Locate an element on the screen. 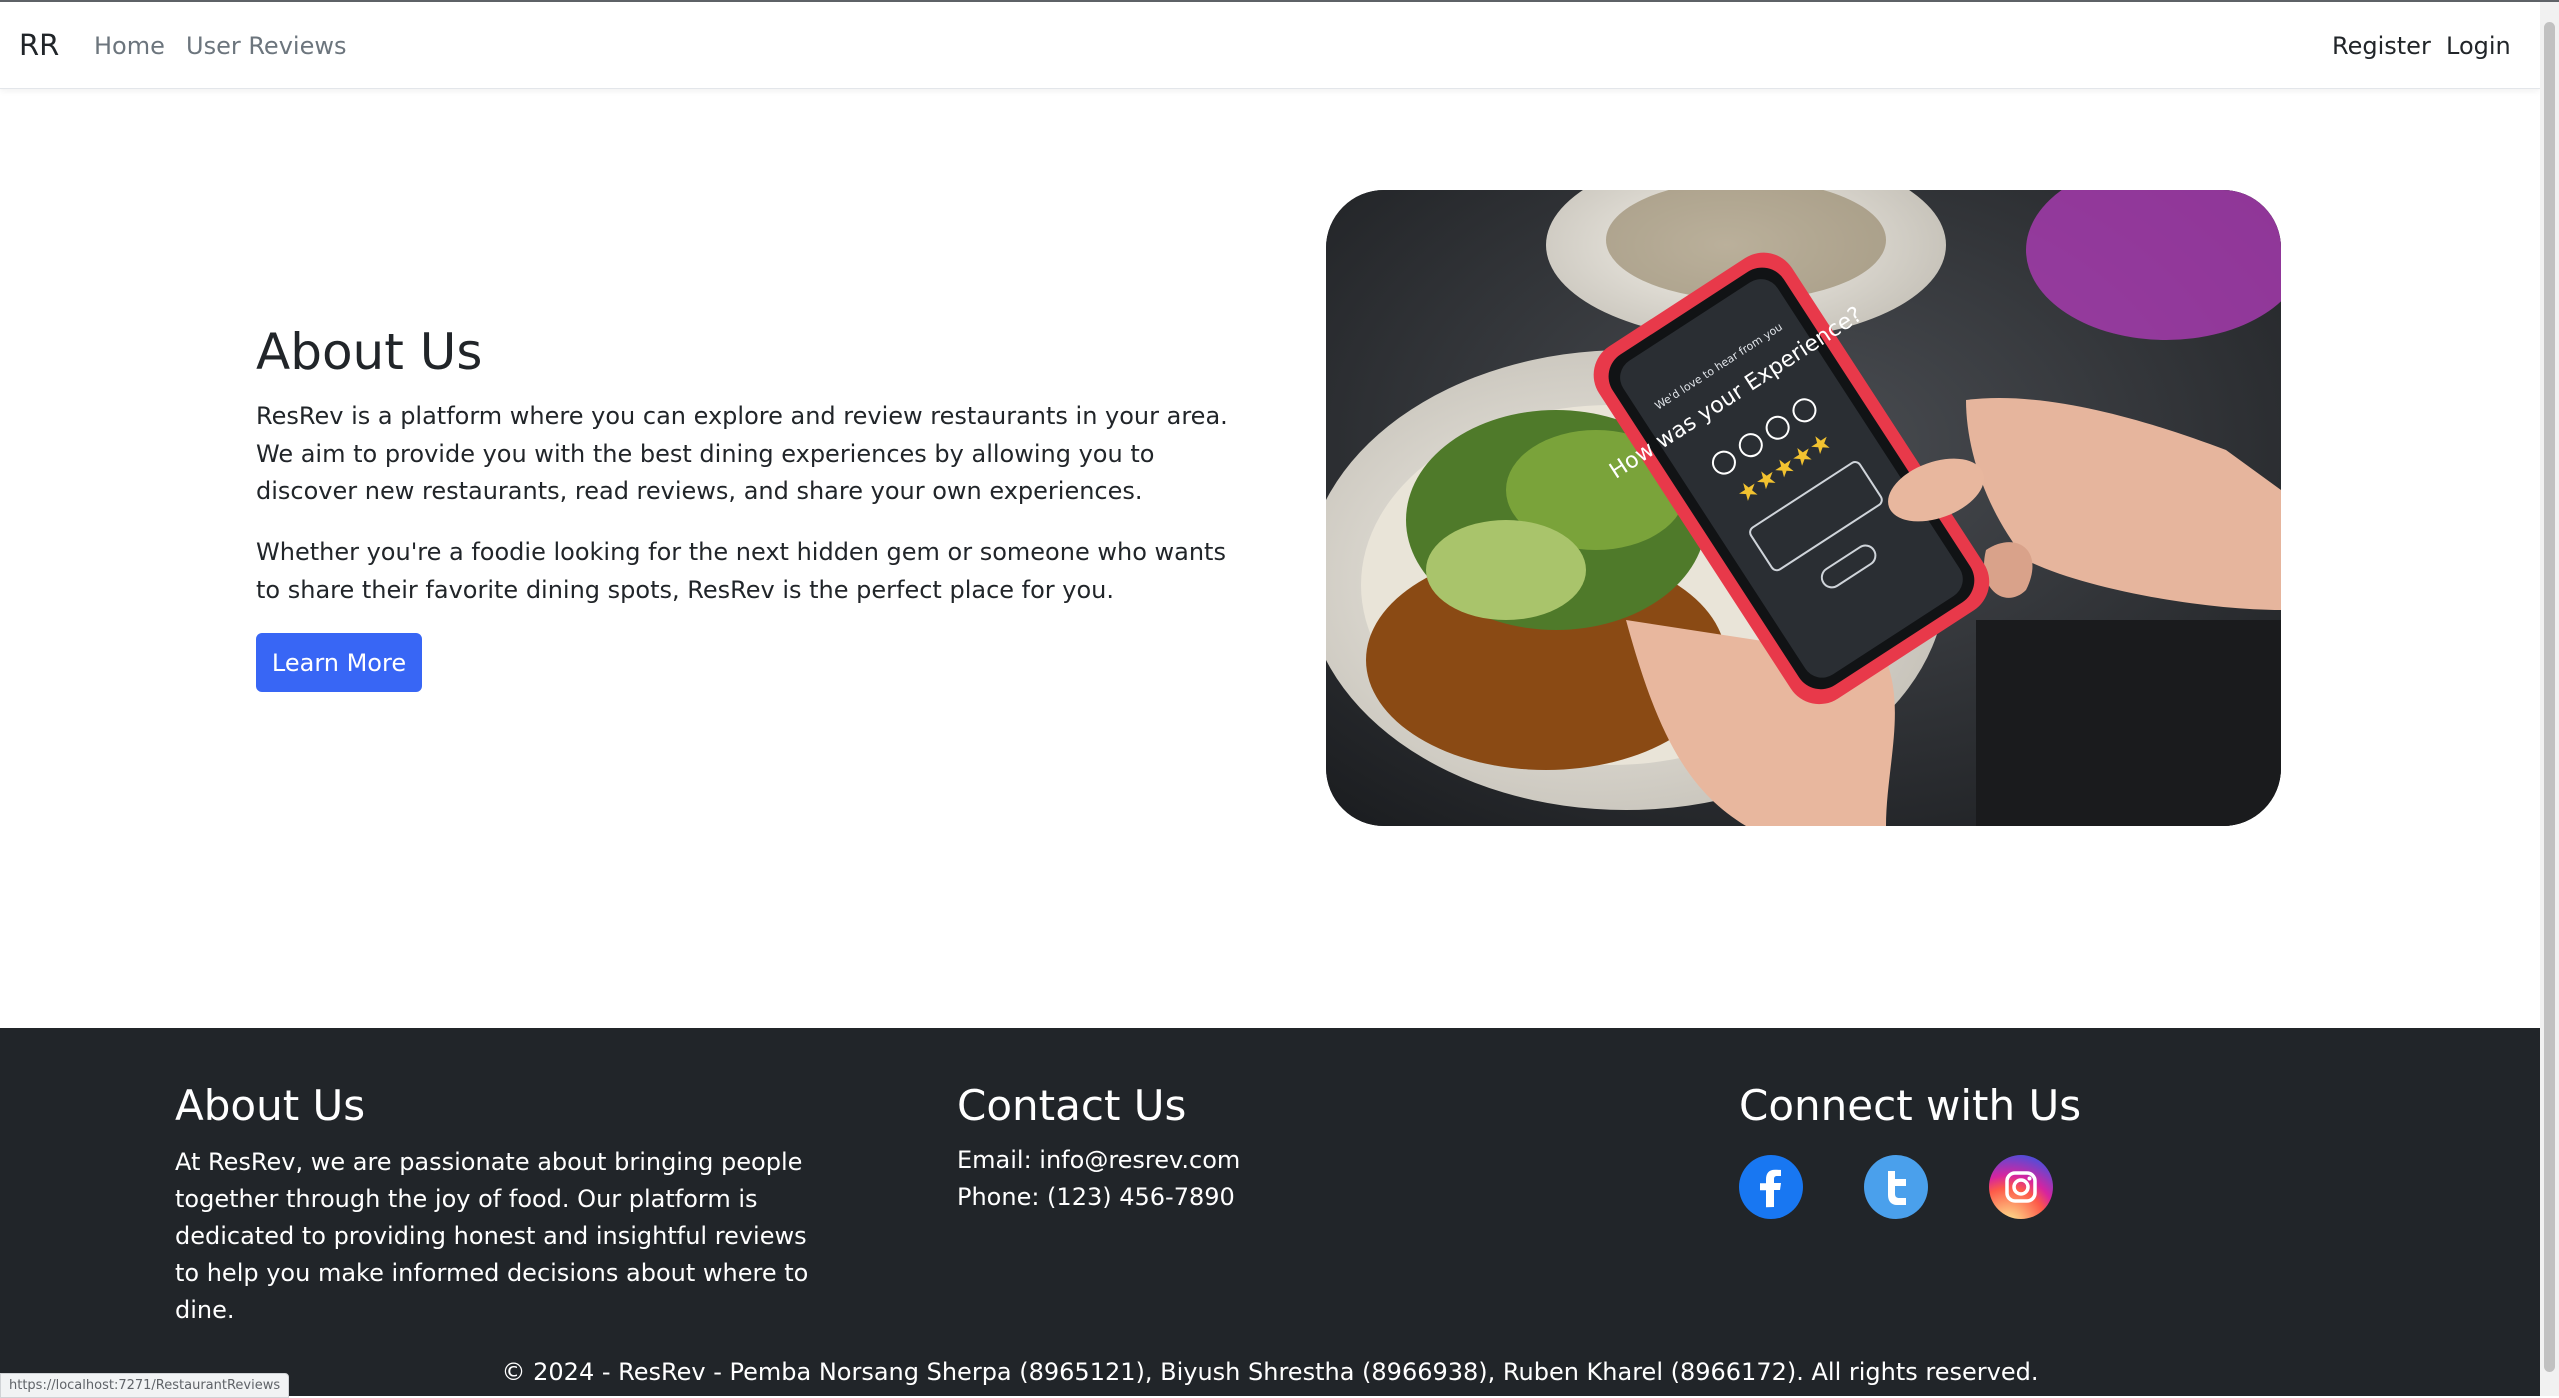  nav-home-link: Home is located at coordinates (129, 46).